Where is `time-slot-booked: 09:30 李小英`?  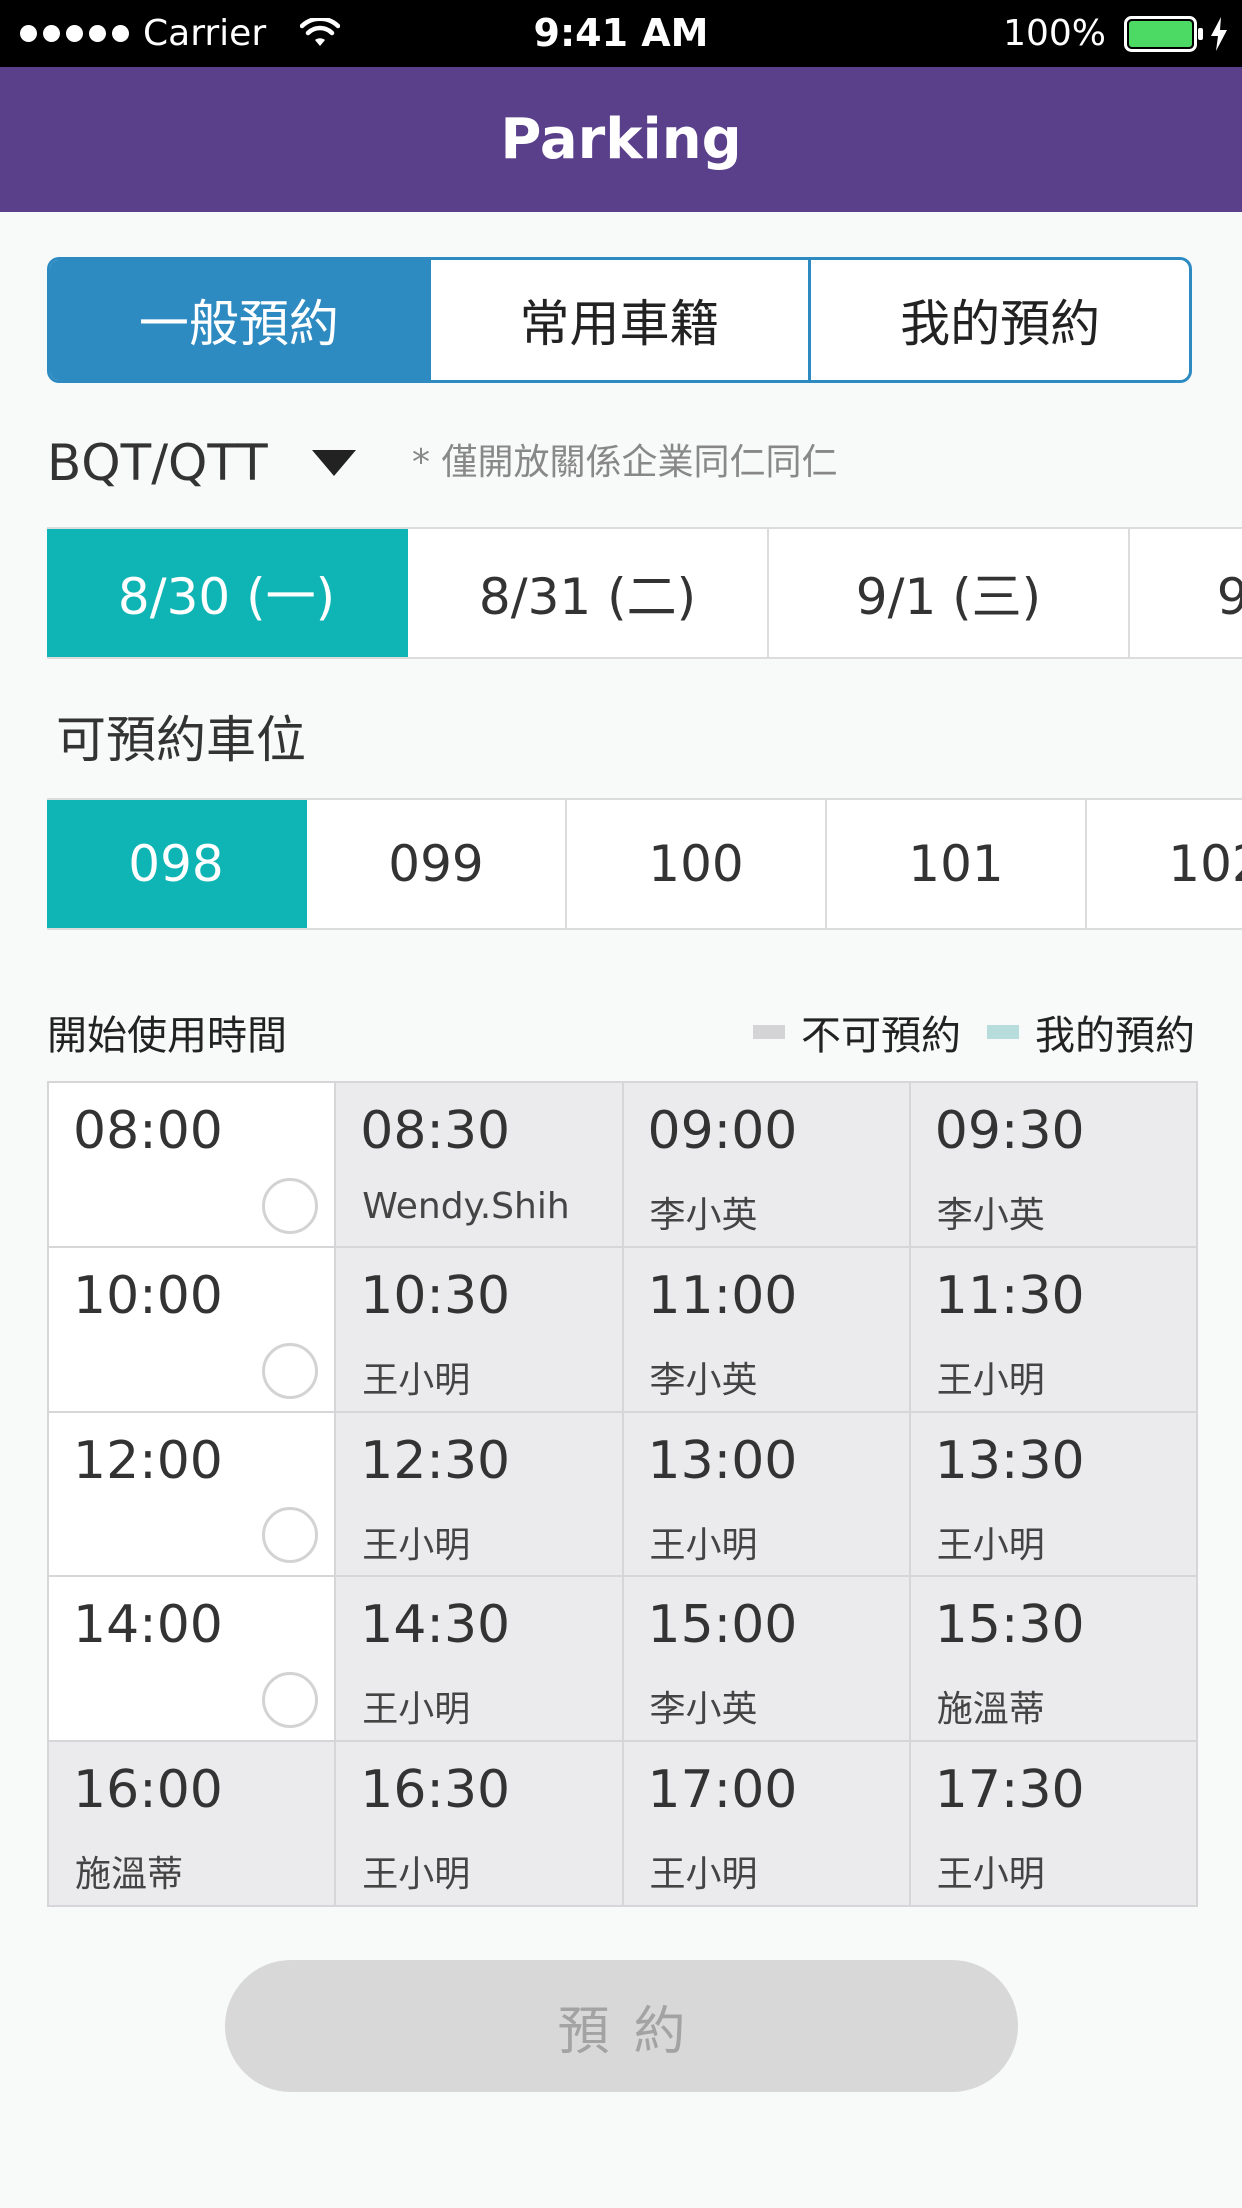
time-slot-booked: 09:30 李小英 is located at coordinates (1053, 1164).